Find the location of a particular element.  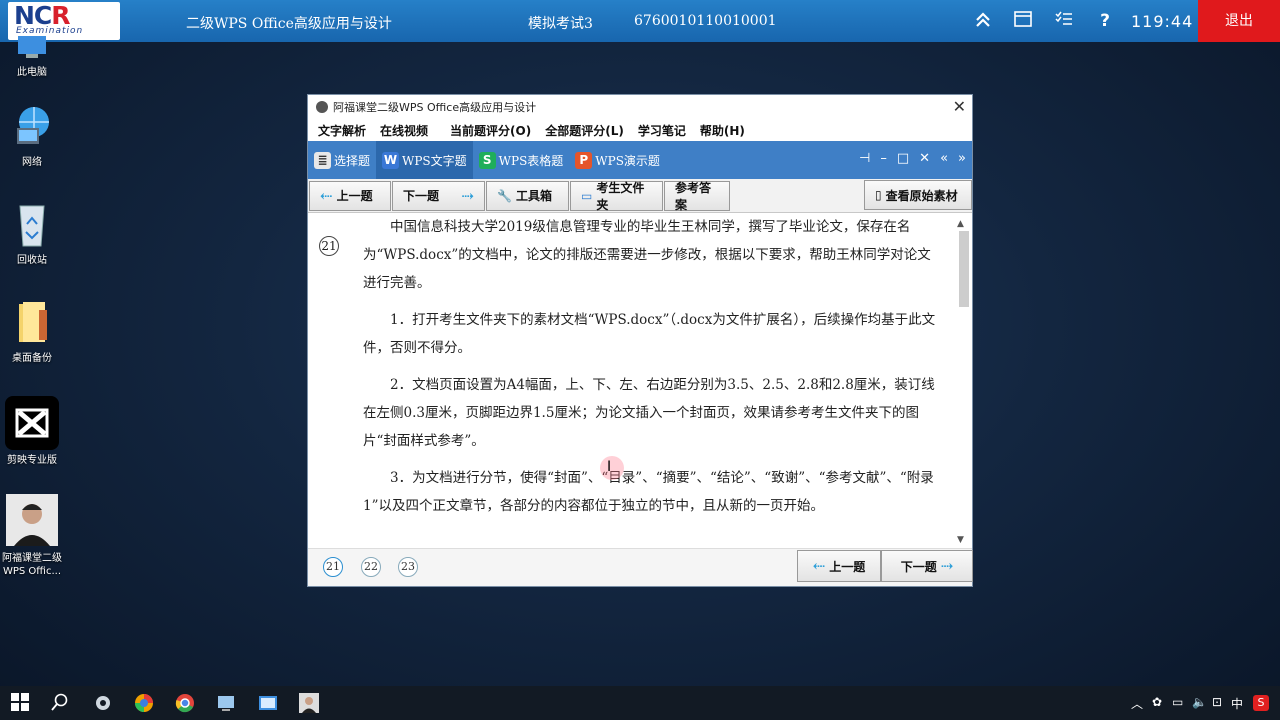

colorful-browser-icon is located at coordinates (144, 703).